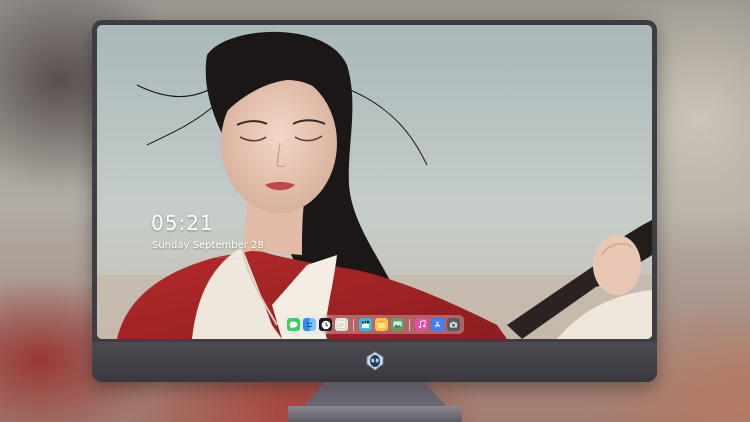 This screenshot has height=422, width=750. I want to click on finder-icon, so click(309, 324).